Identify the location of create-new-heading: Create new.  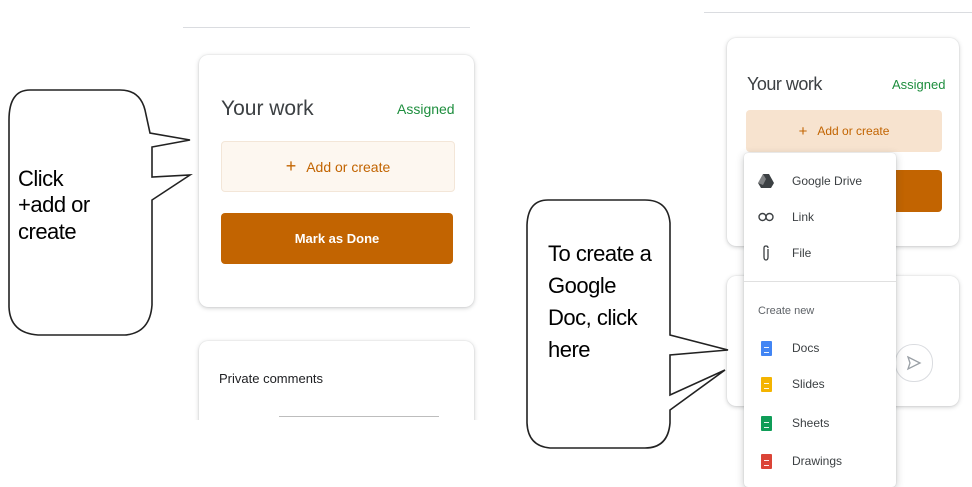
(786, 311).